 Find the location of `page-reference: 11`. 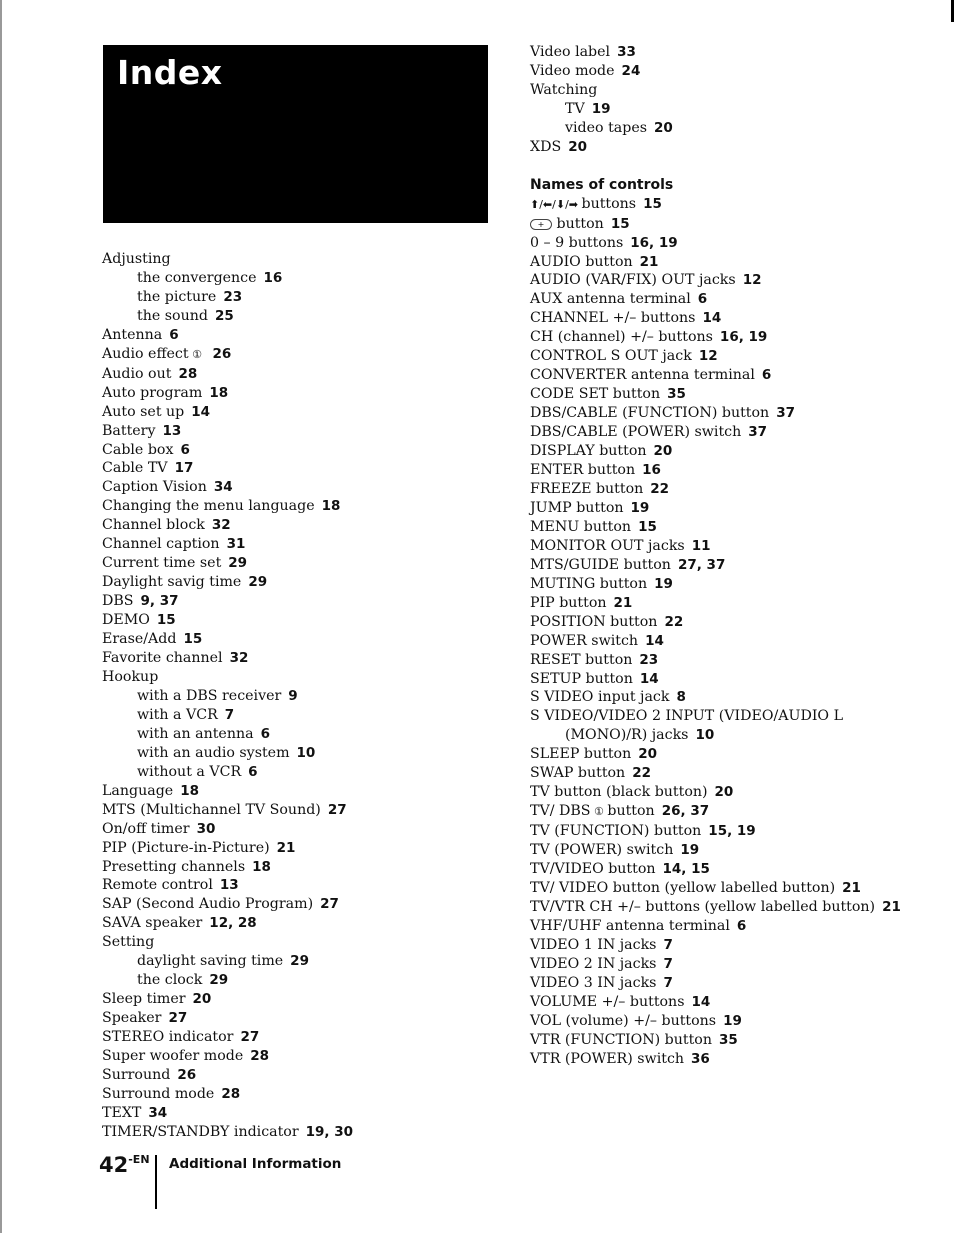

page-reference: 11 is located at coordinates (701, 546).